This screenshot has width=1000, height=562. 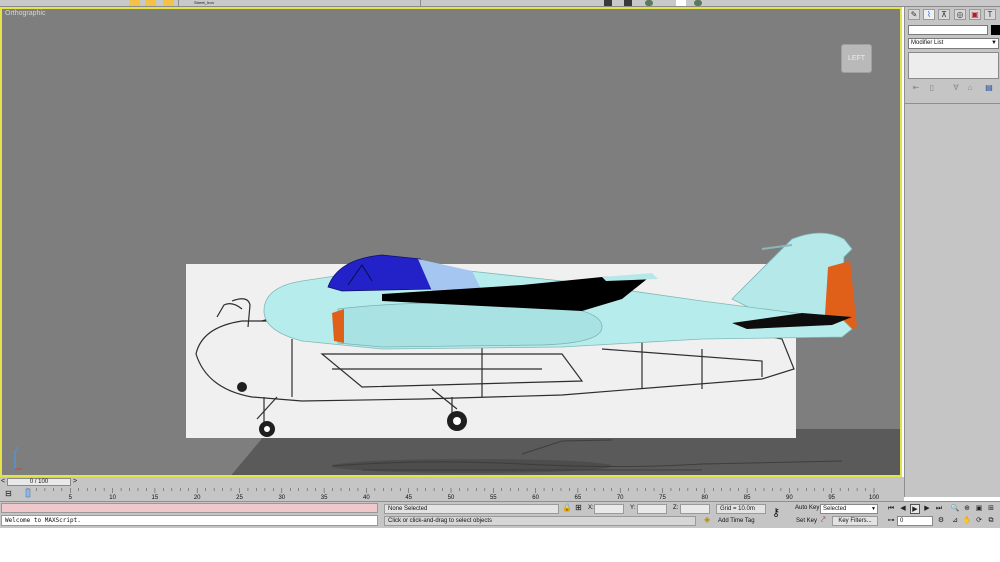 What do you see at coordinates (849, 509) in the screenshot?
I see `key-mode-dropdown: Selected ▼` at bounding box center [849, 509].